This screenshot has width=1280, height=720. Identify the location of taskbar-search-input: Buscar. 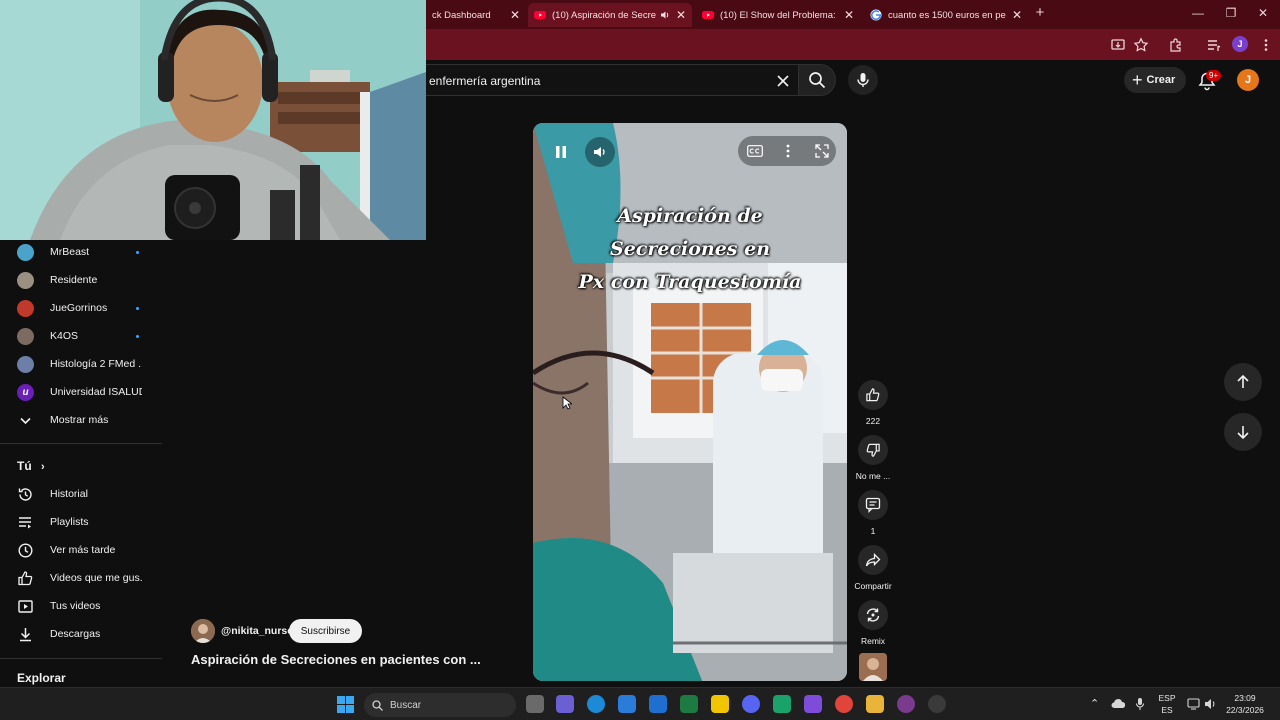
(440, 705).